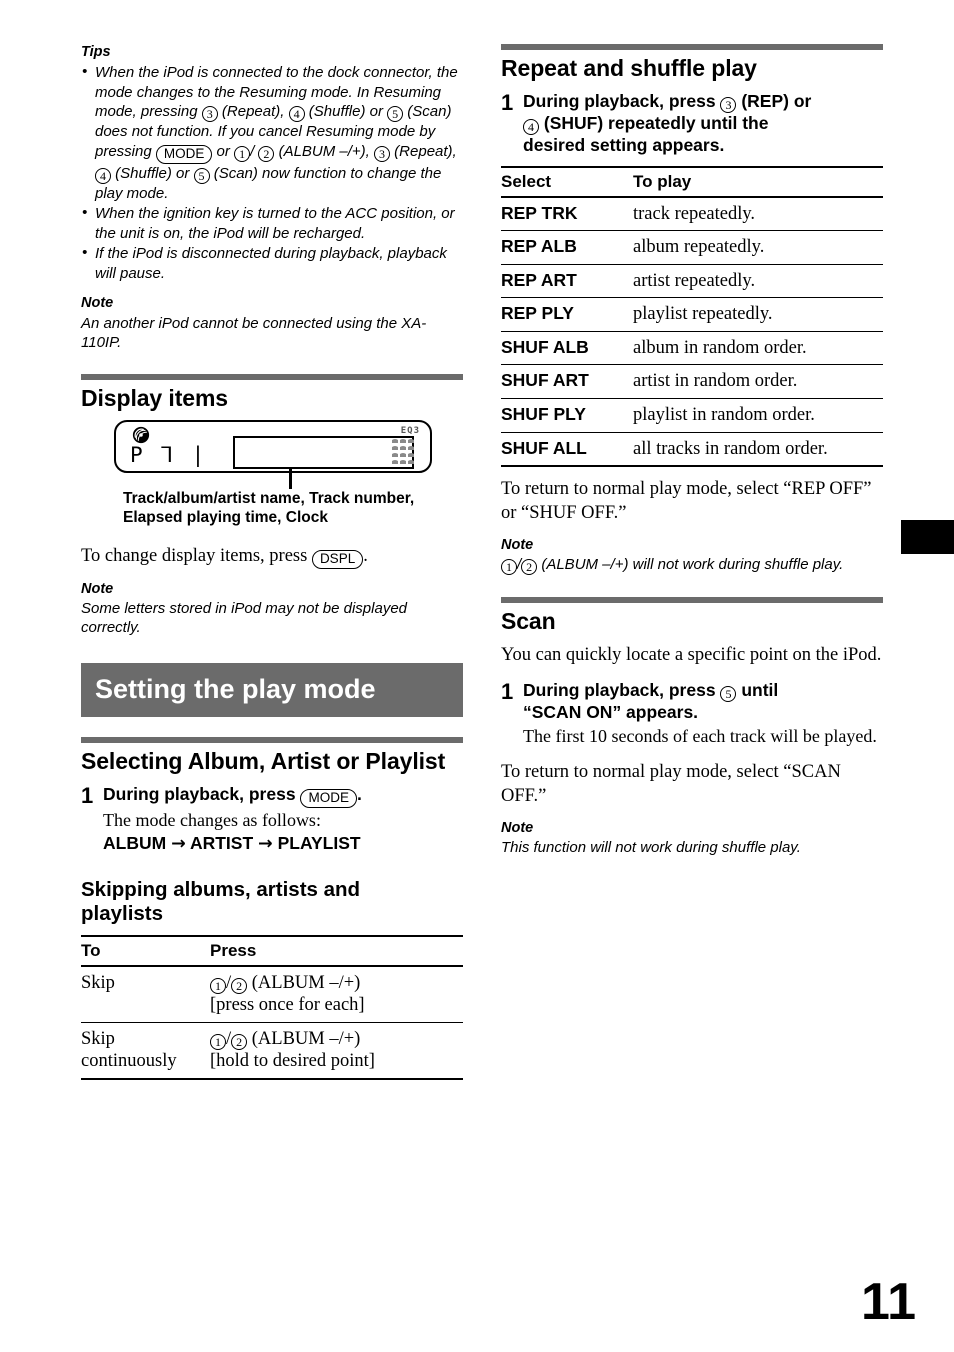  Describe the element at coordinates (336, 994) in the screenshot. I see `cell-press: 1/2 (ALBUM –/+) [press once for each]` at that location.